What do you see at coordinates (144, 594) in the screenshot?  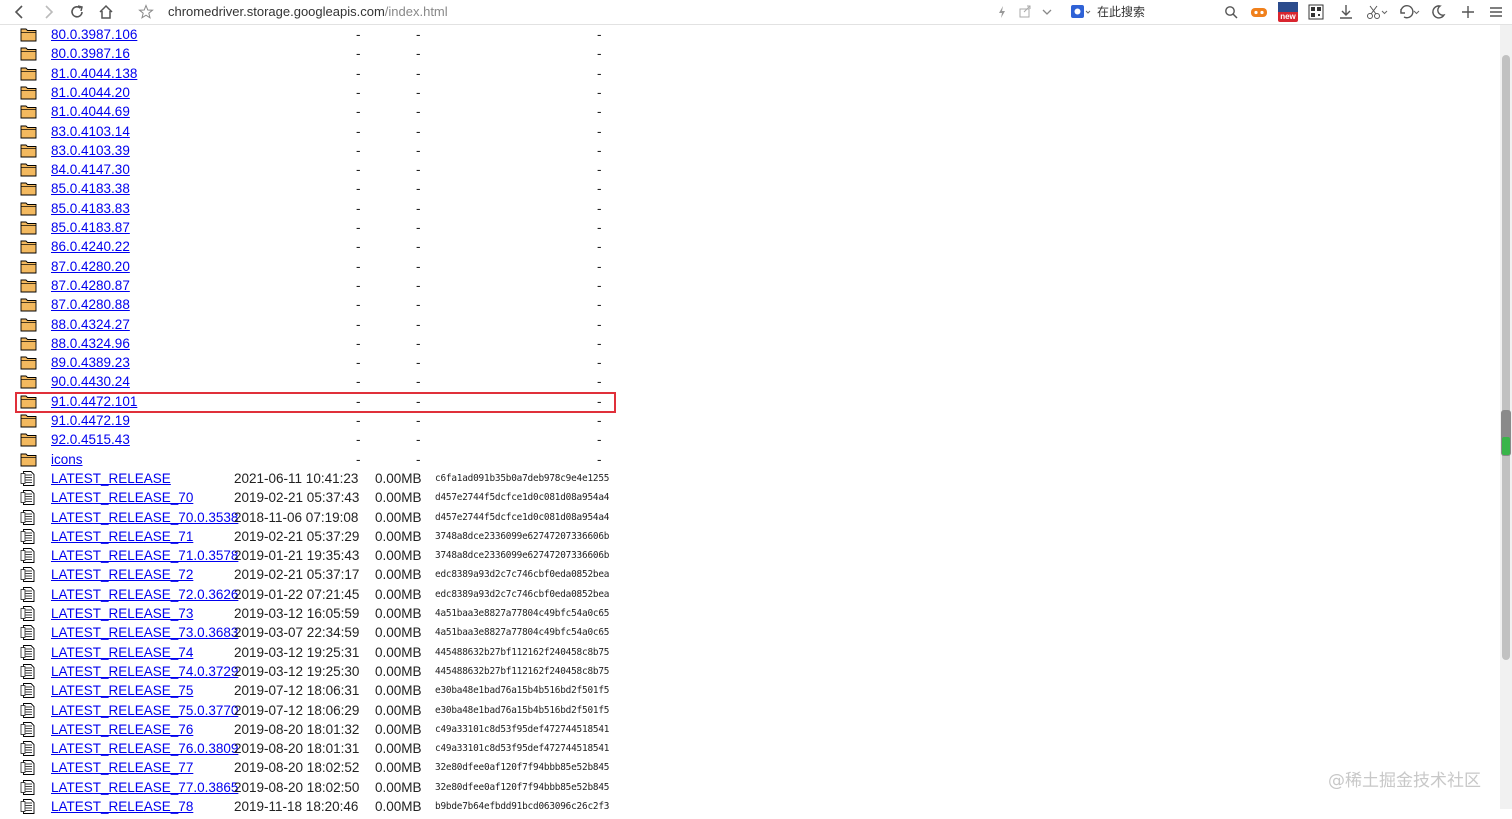 I see `file-link: LATEST_RELEASE_72.0.3626` at bounding box center [144, 594].